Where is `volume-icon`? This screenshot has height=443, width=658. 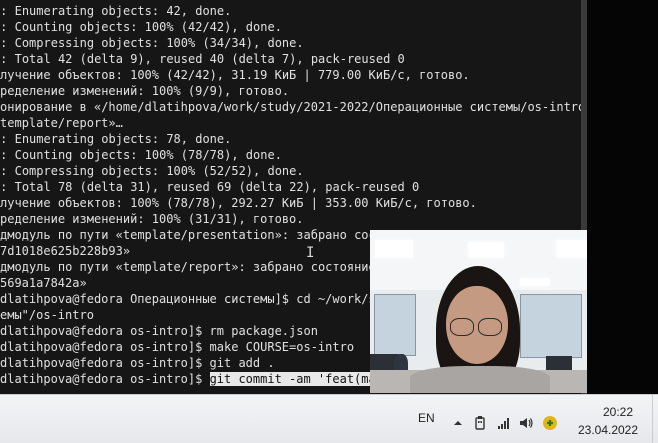 volume-icon is located at coordinates (526, 423).